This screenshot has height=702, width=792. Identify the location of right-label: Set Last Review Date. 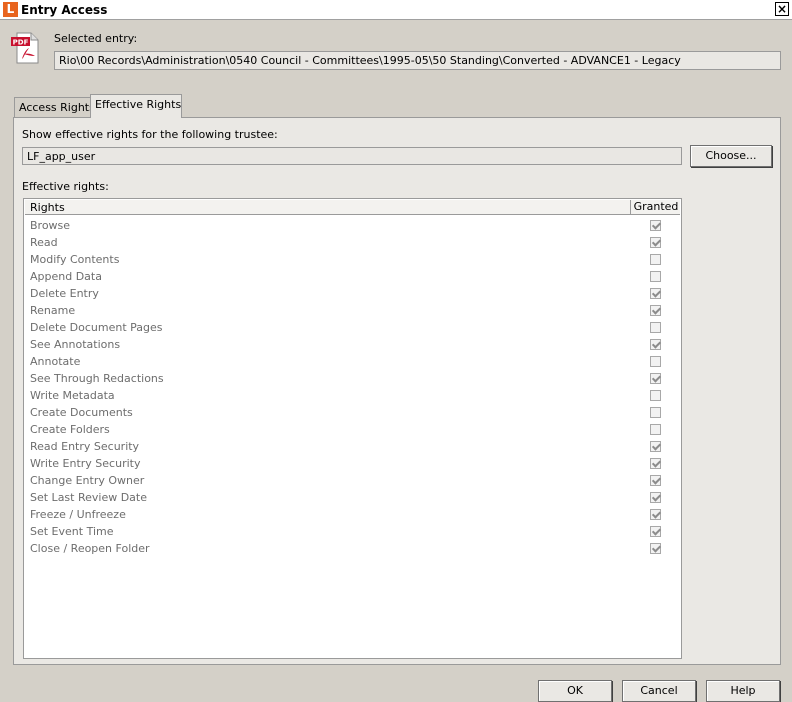
(89, 497).